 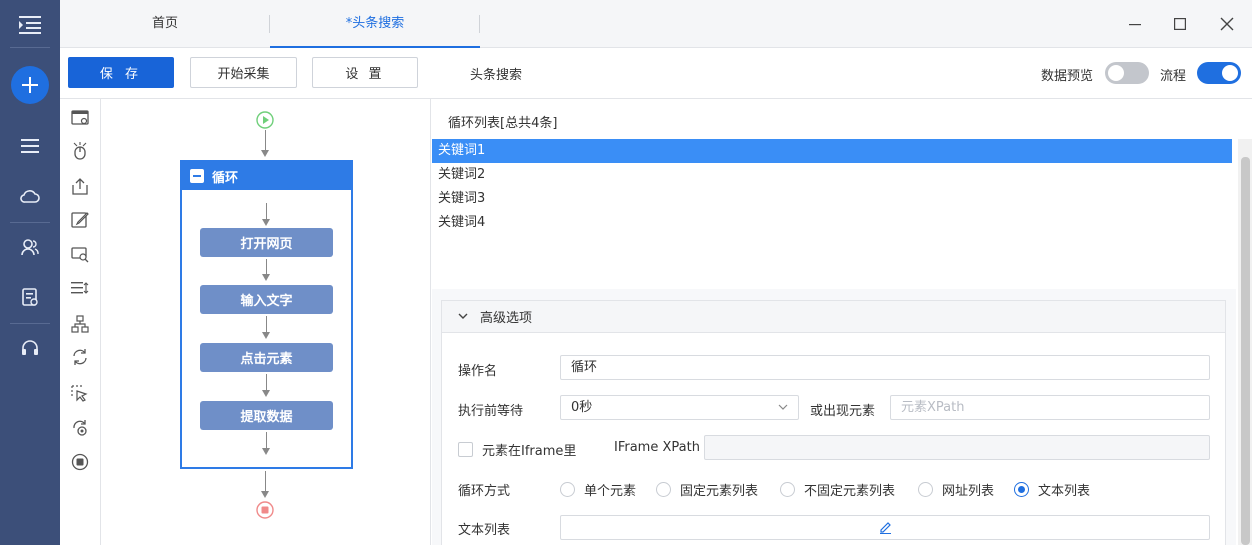 I want to click on iframe-checkbox-label: 元素在Iframe里, so click(x=529, y=451).